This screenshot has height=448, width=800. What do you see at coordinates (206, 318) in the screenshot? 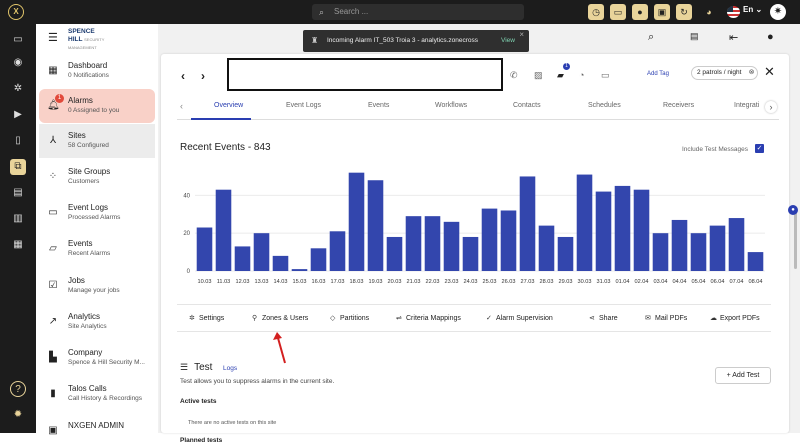
I see `settings-action: ✲ Settings` at bounding box center [206, 318].